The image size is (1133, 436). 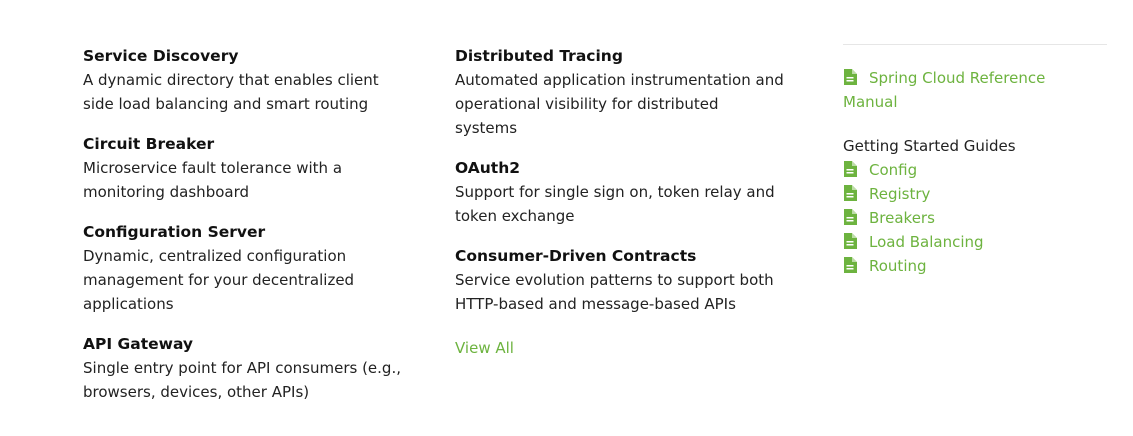 What do you see at coordinates (898, 266) in the screenshot?
I see `guide-label: Routing` at bounding box center [898, 266].